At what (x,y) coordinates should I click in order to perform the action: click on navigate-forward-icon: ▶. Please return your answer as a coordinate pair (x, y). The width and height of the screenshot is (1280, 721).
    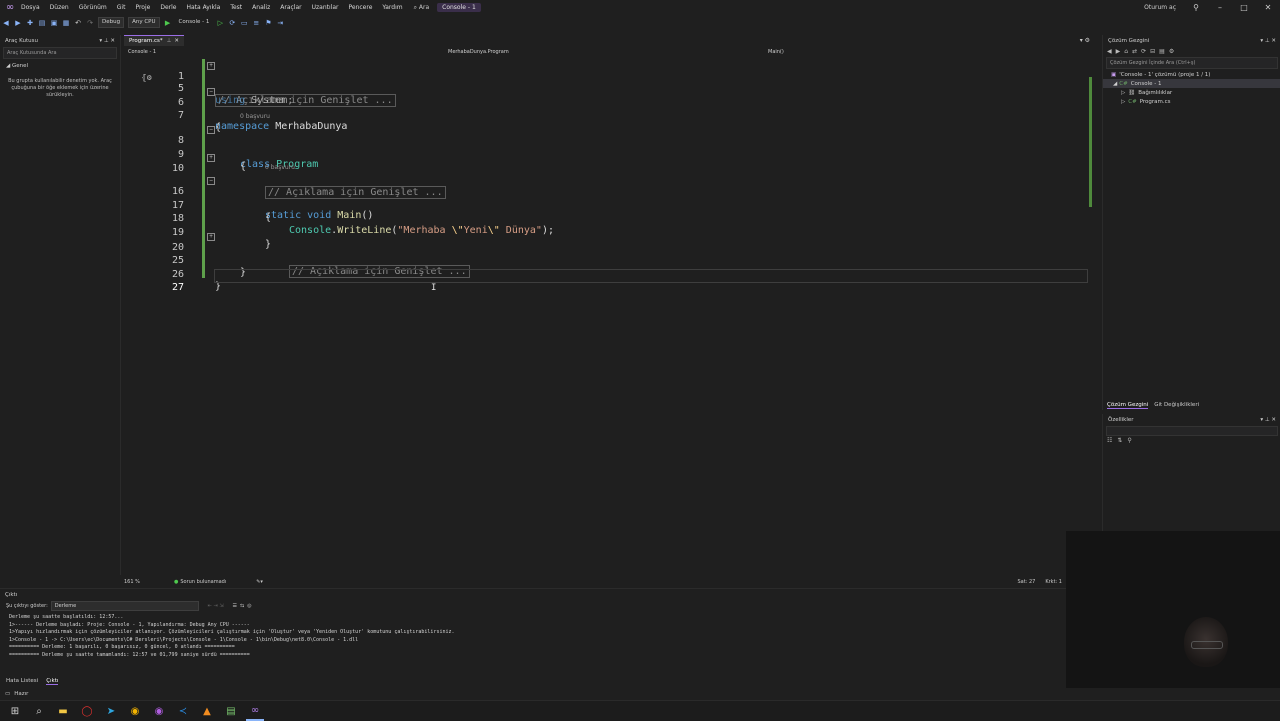
    Looking at the image, I should click on (18, 23).